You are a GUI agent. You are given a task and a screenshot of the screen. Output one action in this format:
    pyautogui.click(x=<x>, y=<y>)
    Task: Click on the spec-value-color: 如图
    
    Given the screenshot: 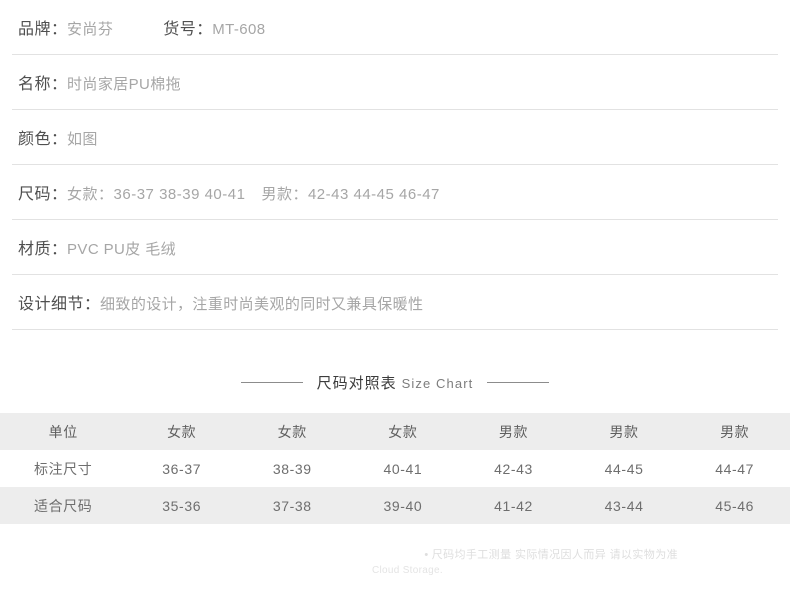 What is the action you would take?
    pyautogui.click(x=82, y=139)
    